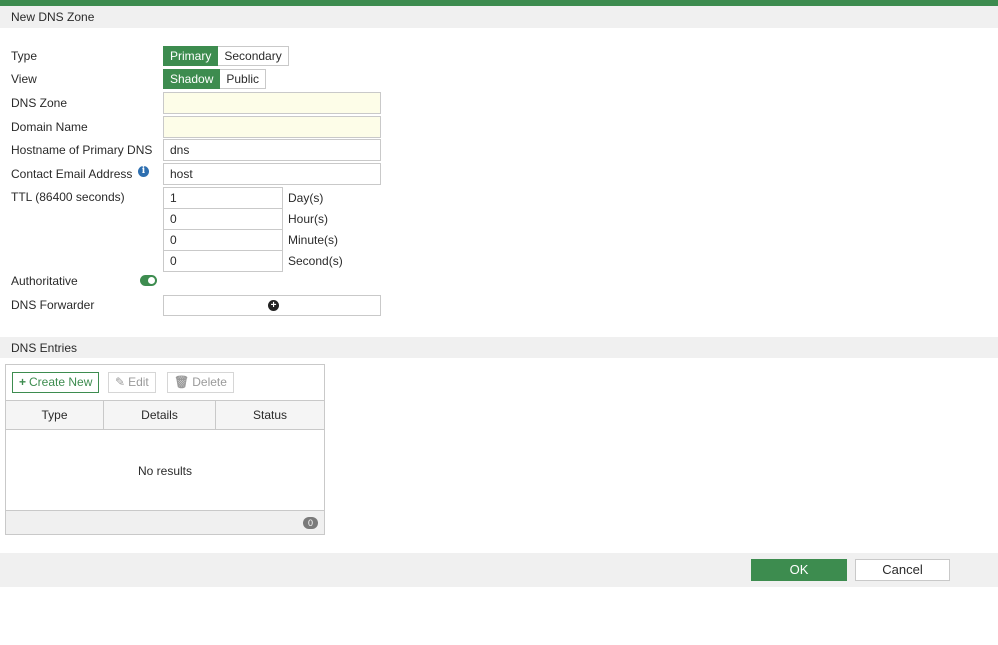 The image size is (998, 645). Describe the element at coordinates (799, 570) in the screenshot. I see `ok-button: OK` at that location.